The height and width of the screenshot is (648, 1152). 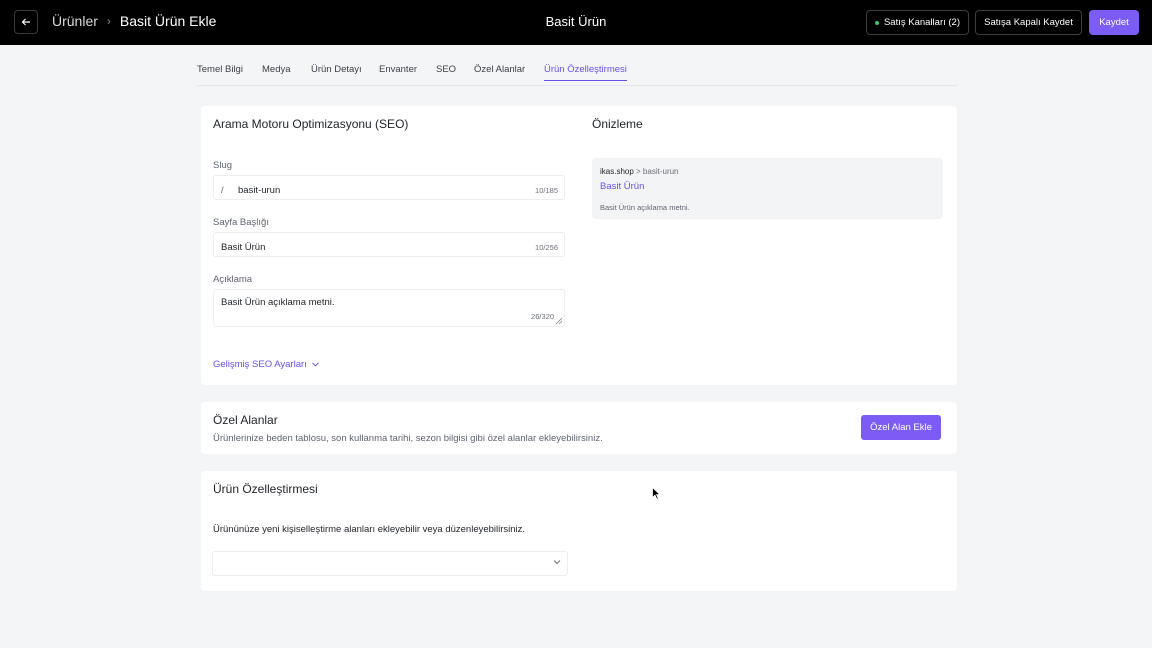 What do you see at coordinates (265, 489) in the screenshot?
I see `personalization-title: Ürün Özelleştirmesi` at bounding box center [265, 489].